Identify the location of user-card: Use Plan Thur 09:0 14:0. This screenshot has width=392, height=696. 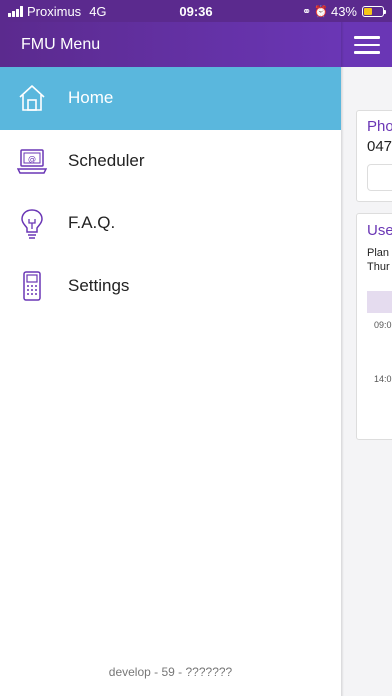
(374, 326).